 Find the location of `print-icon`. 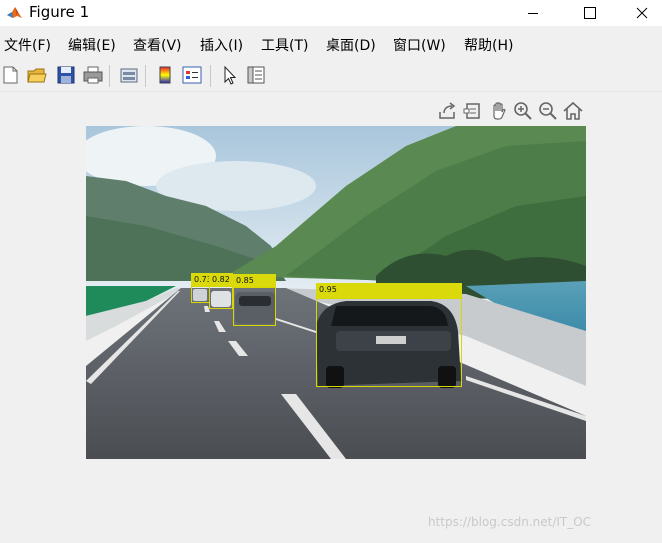

print-icon is located at coordinates (93, 75).